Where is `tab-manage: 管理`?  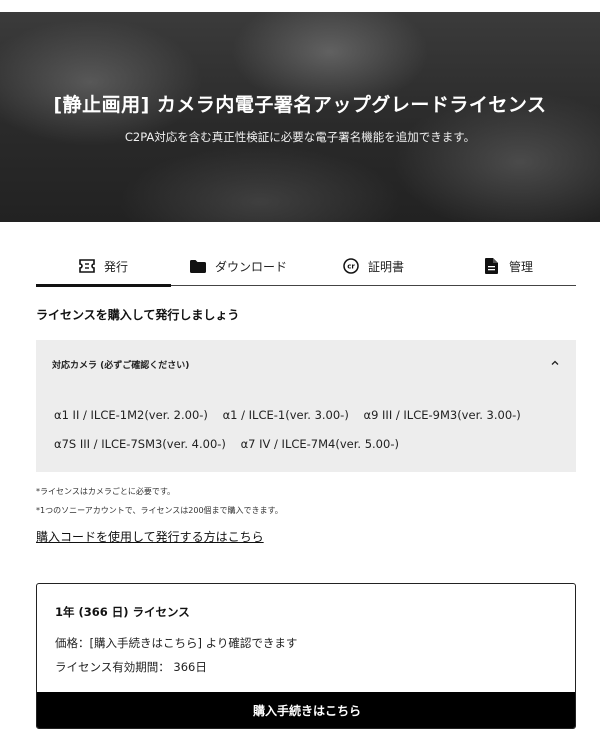 tab-manage: 管理 is located at coordinates (508, 266).